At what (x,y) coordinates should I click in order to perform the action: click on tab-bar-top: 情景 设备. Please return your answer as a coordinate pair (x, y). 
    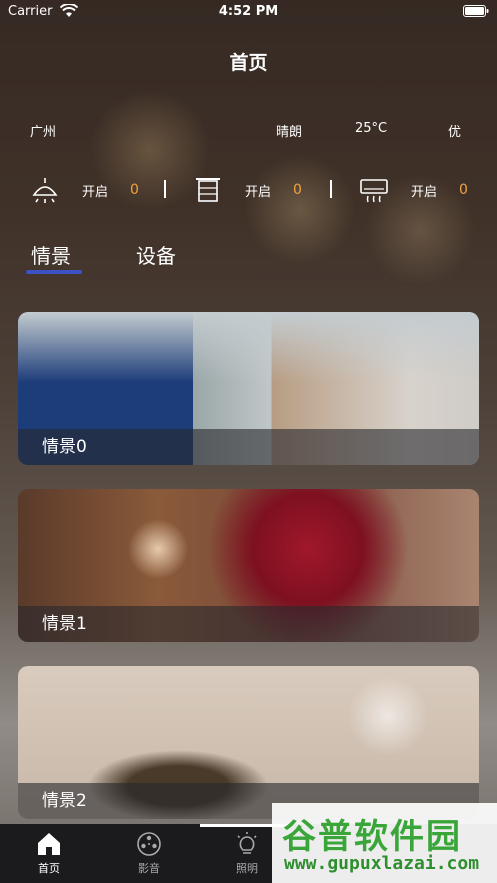
    Looking at the image, I should click on (248, 260).